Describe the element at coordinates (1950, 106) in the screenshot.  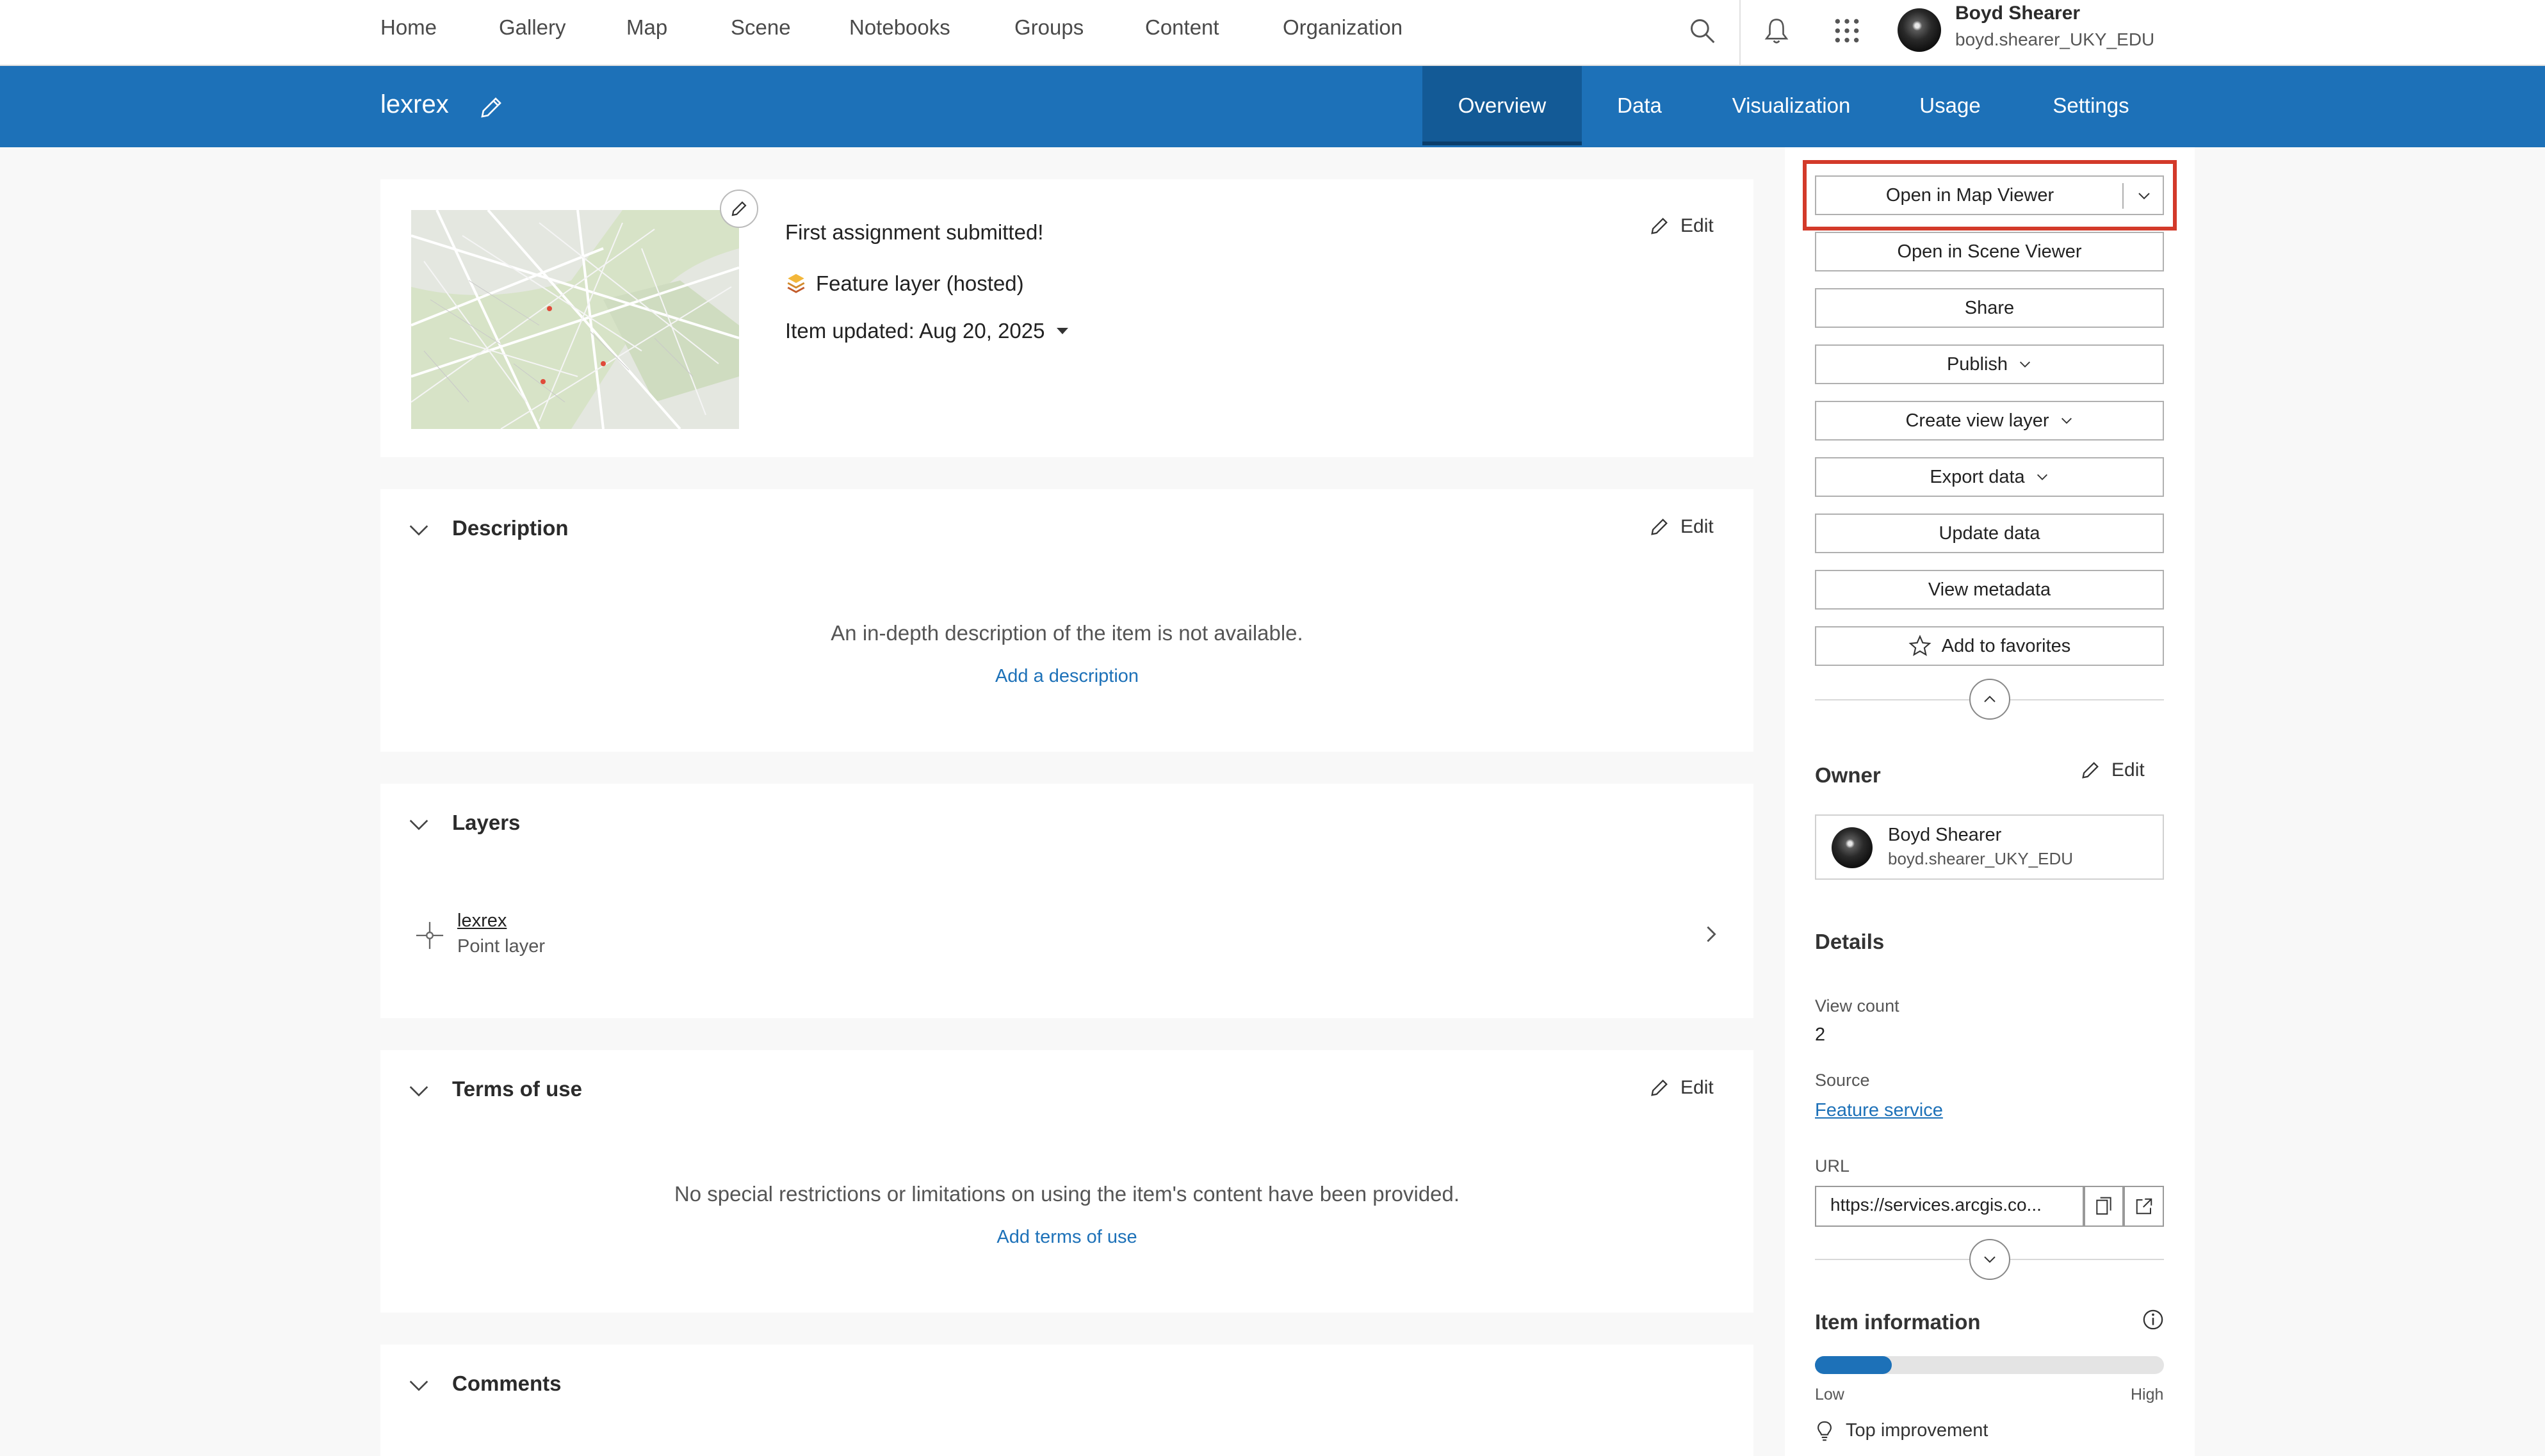
I see `tab-usage: Usage` at that location.